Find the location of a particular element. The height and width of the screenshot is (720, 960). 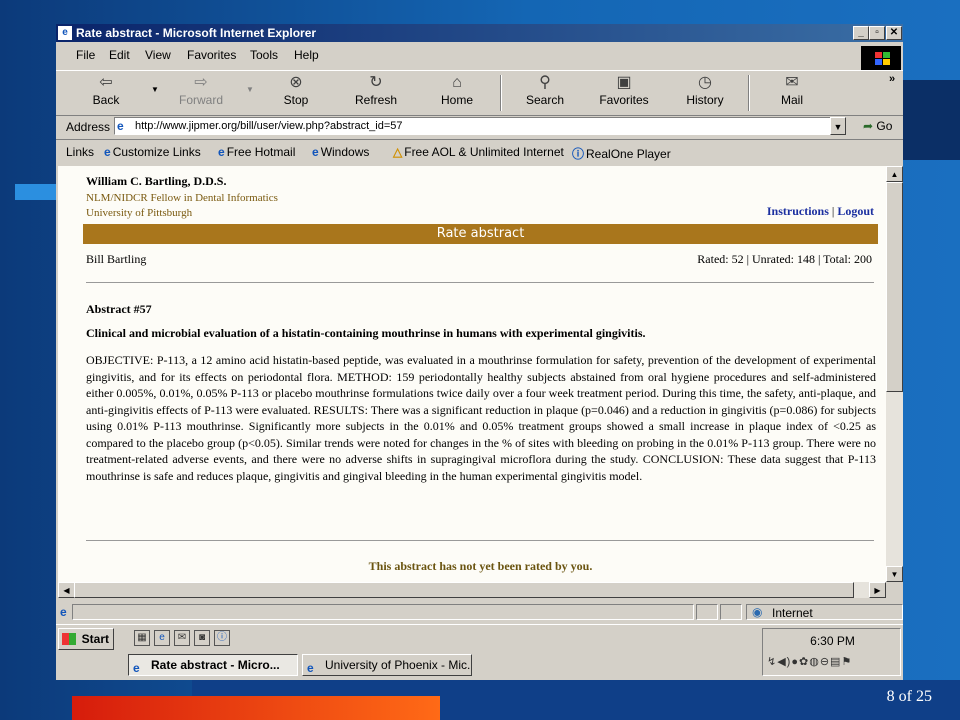

tray-app-icon: ● is located at coordinates (795, 662).